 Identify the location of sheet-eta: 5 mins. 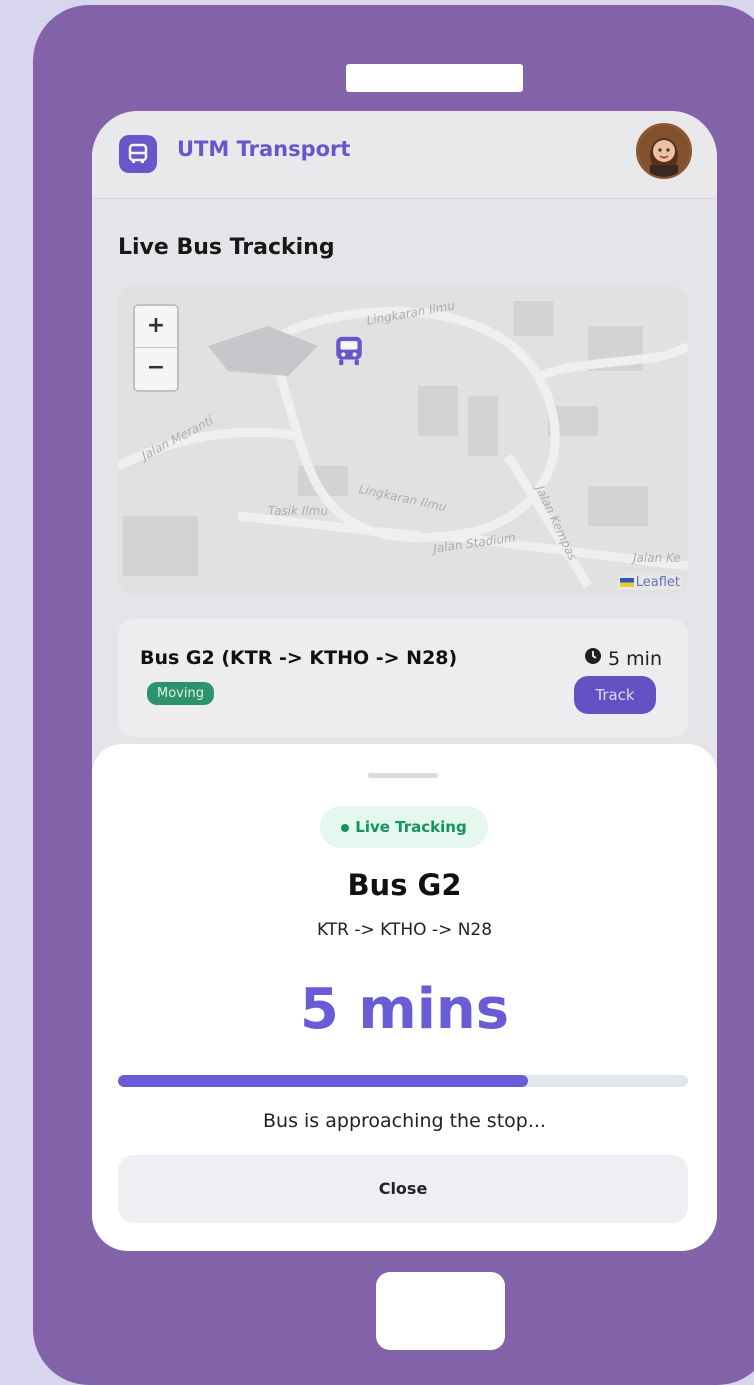
(404, 1009).